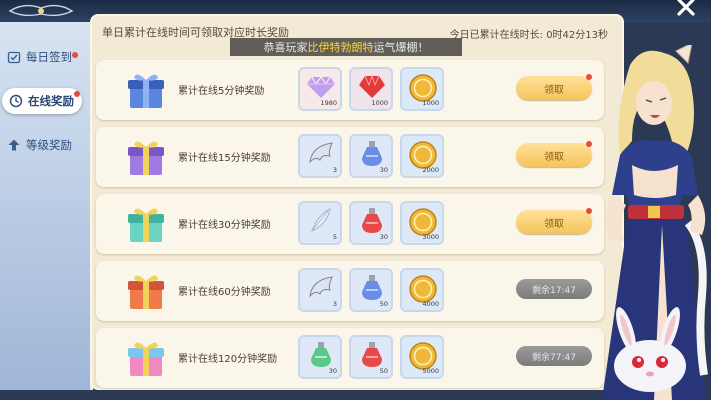  What do you see at coordinates (228, 359) in the screenshot?
I see `reward-label: 累计在线120分钟奖励` at bounding box center [228, 359].